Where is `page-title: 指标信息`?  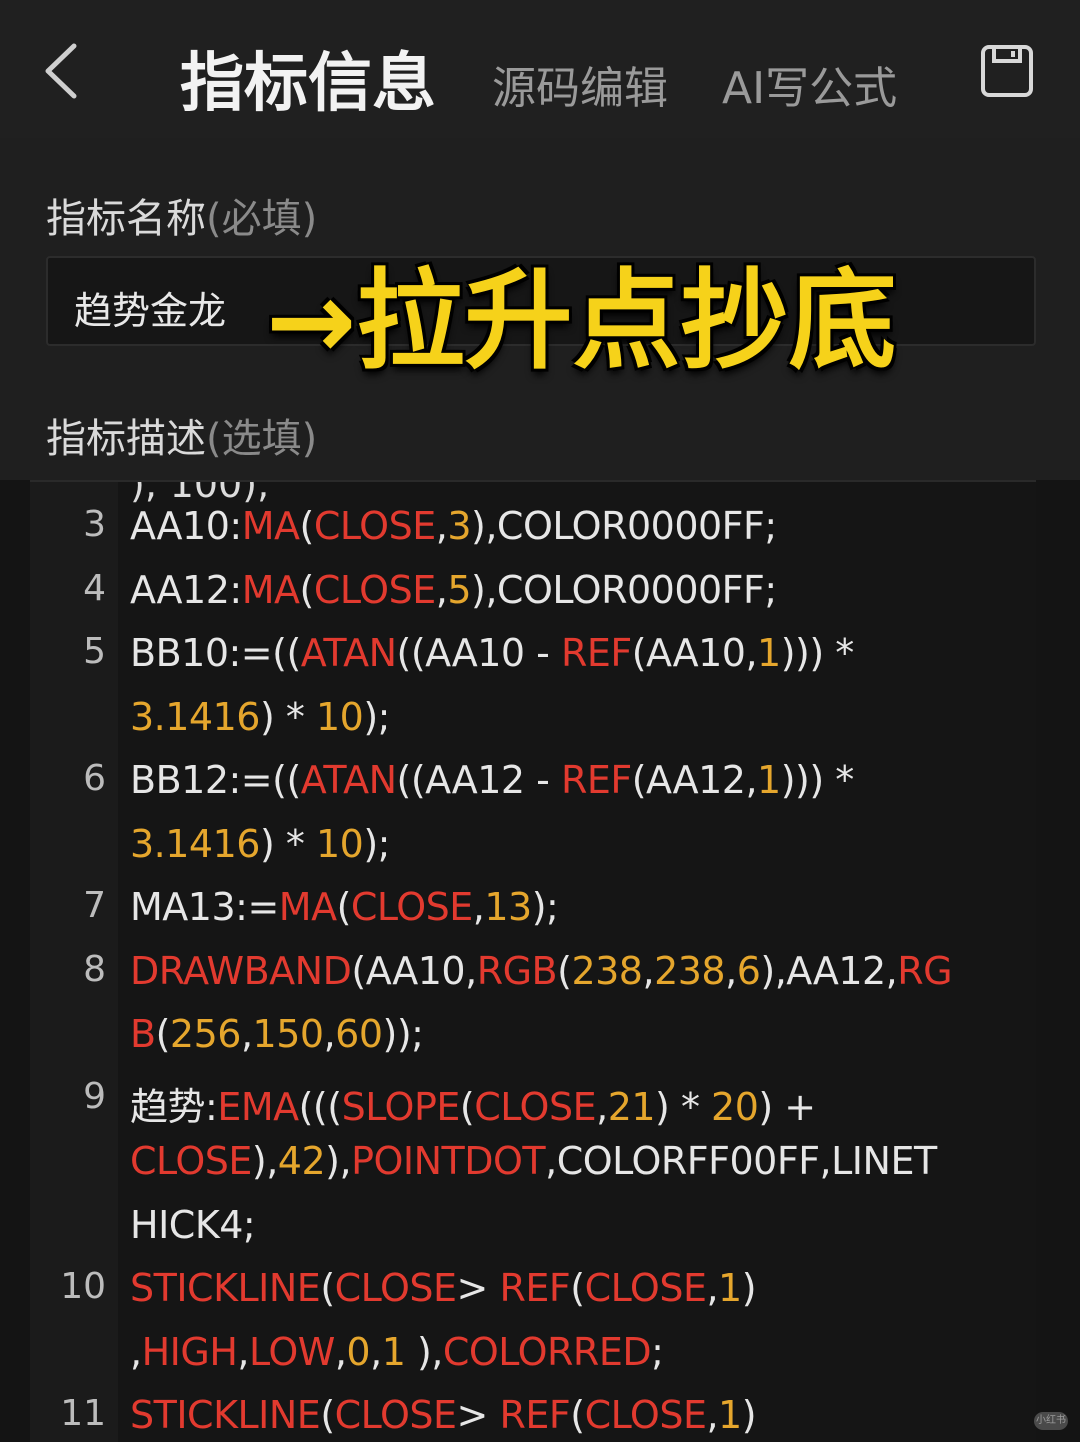 page-title: 指标信息 is located at coordinates (308, 84).